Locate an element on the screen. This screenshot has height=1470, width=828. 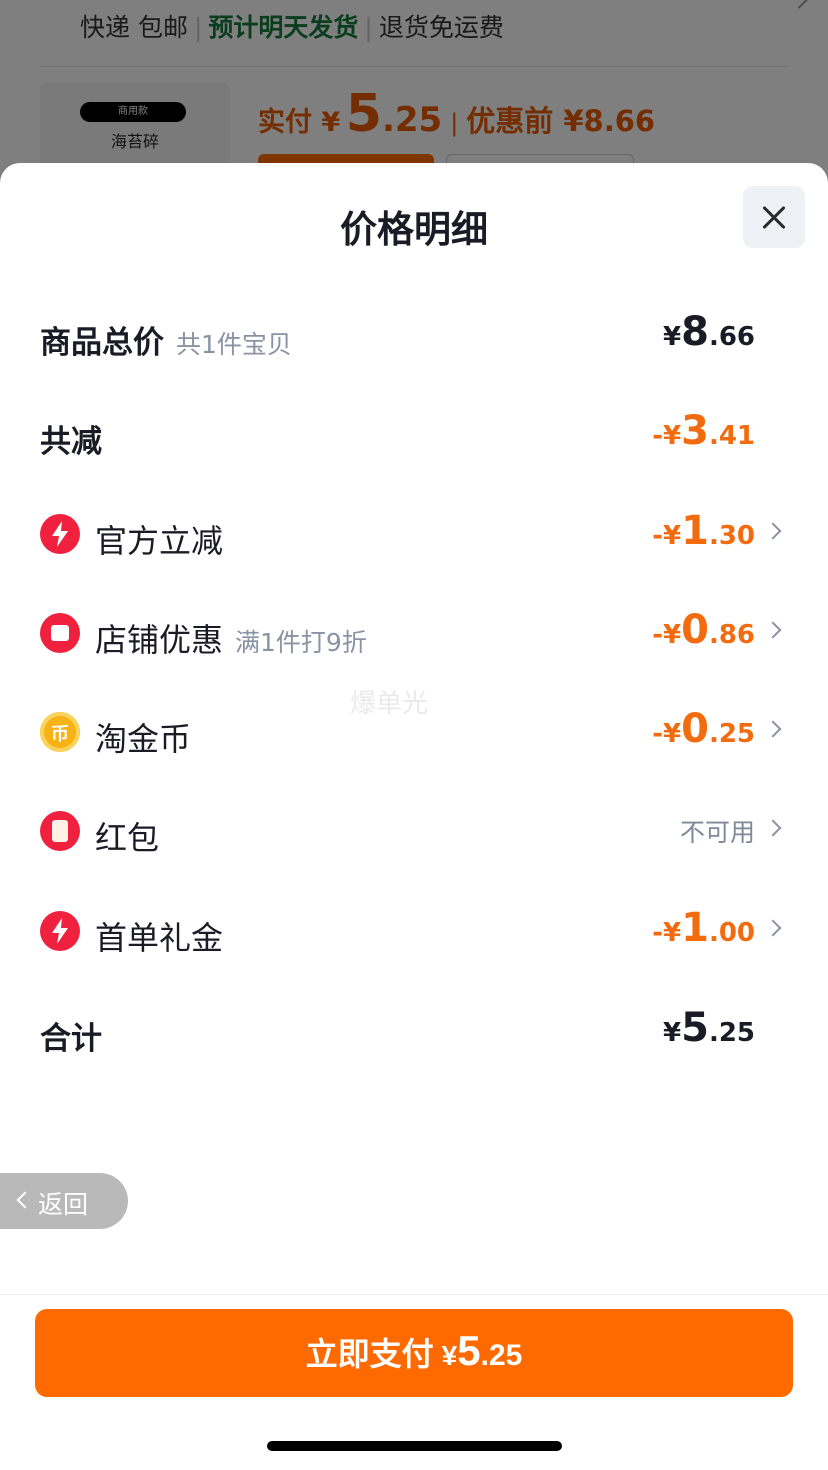
row-shop-discount: 店铺优惠 满1件打9折 -¥0.86 is located at coordinates (414, 633).